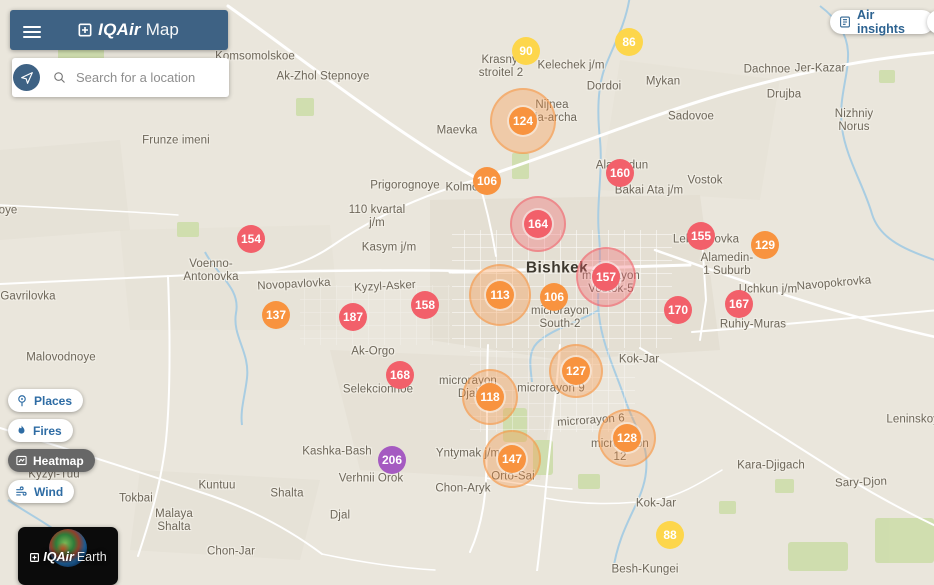  What do you see at coordinates (739, 304) in the screenshot?
I see `aqi-marker: 167` at bounding box center [739, 304].